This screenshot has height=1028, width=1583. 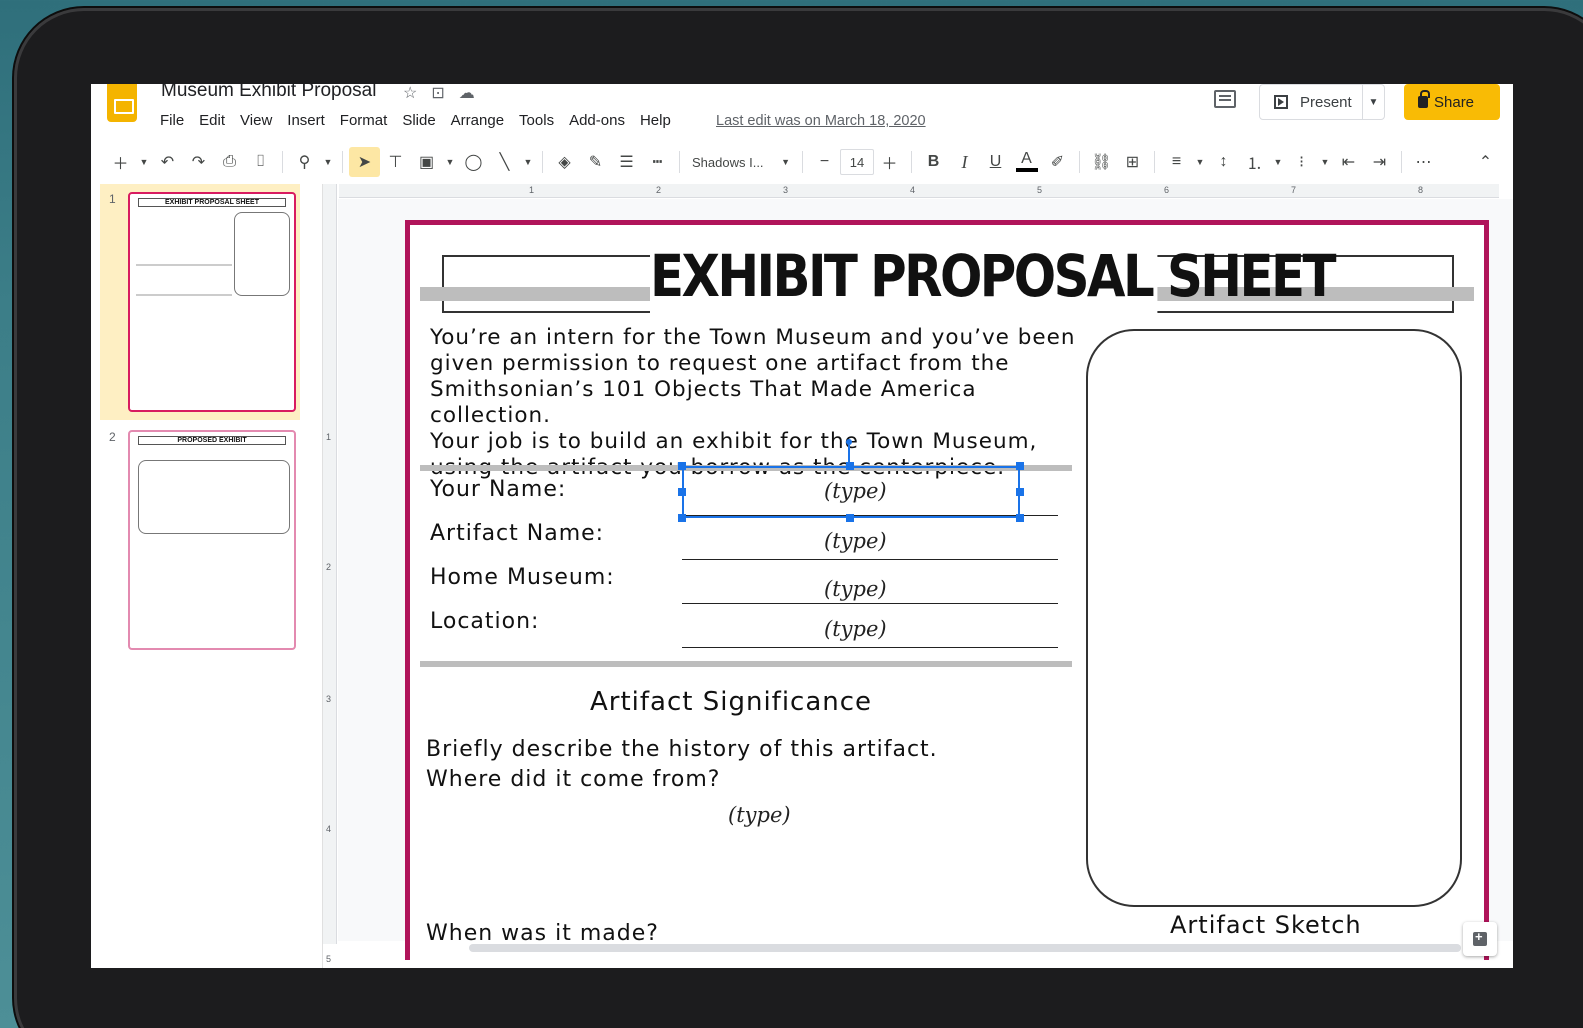 I want to click on slides-logo-icon, so click(x=122, y=103).